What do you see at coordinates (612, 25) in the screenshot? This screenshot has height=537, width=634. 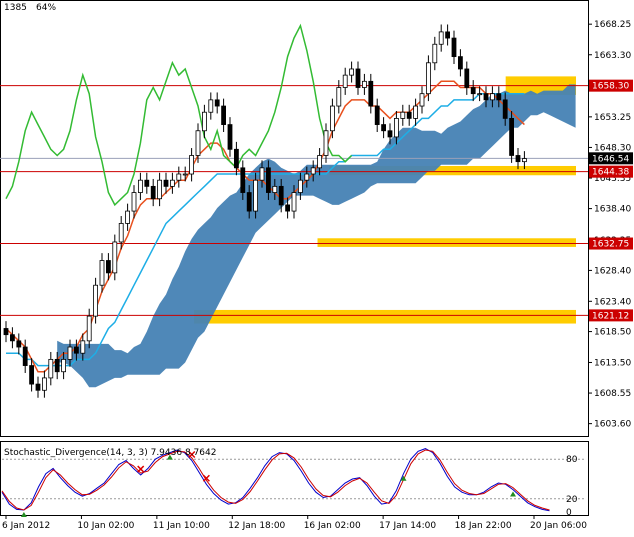 I see `y-tick-label: 1668.25` at bounding box center [612, 25].